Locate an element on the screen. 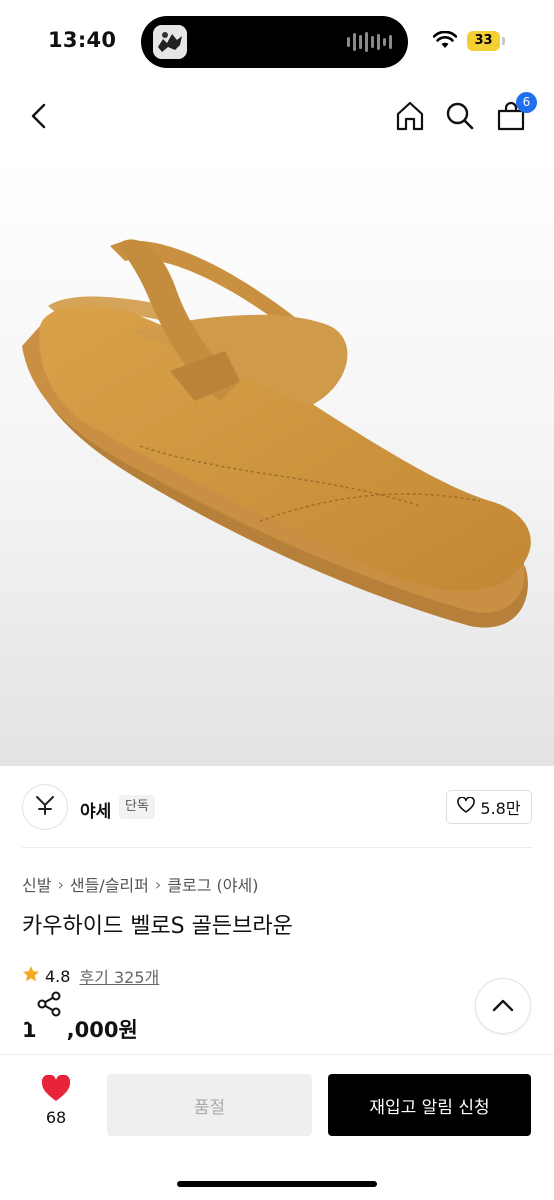 This screenshot has height=1200, width=554. home-icon is located at coordinates (410, 118).